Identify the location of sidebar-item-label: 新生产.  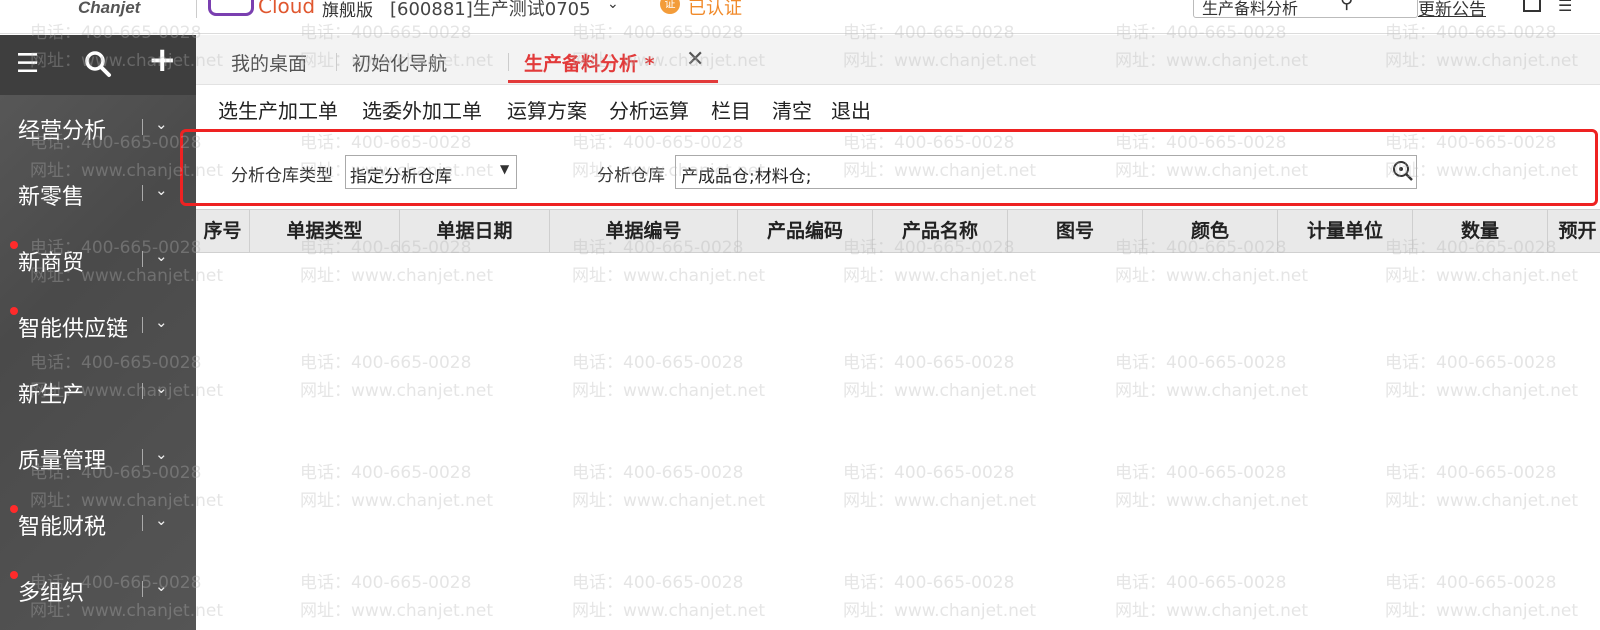
(51, 395).